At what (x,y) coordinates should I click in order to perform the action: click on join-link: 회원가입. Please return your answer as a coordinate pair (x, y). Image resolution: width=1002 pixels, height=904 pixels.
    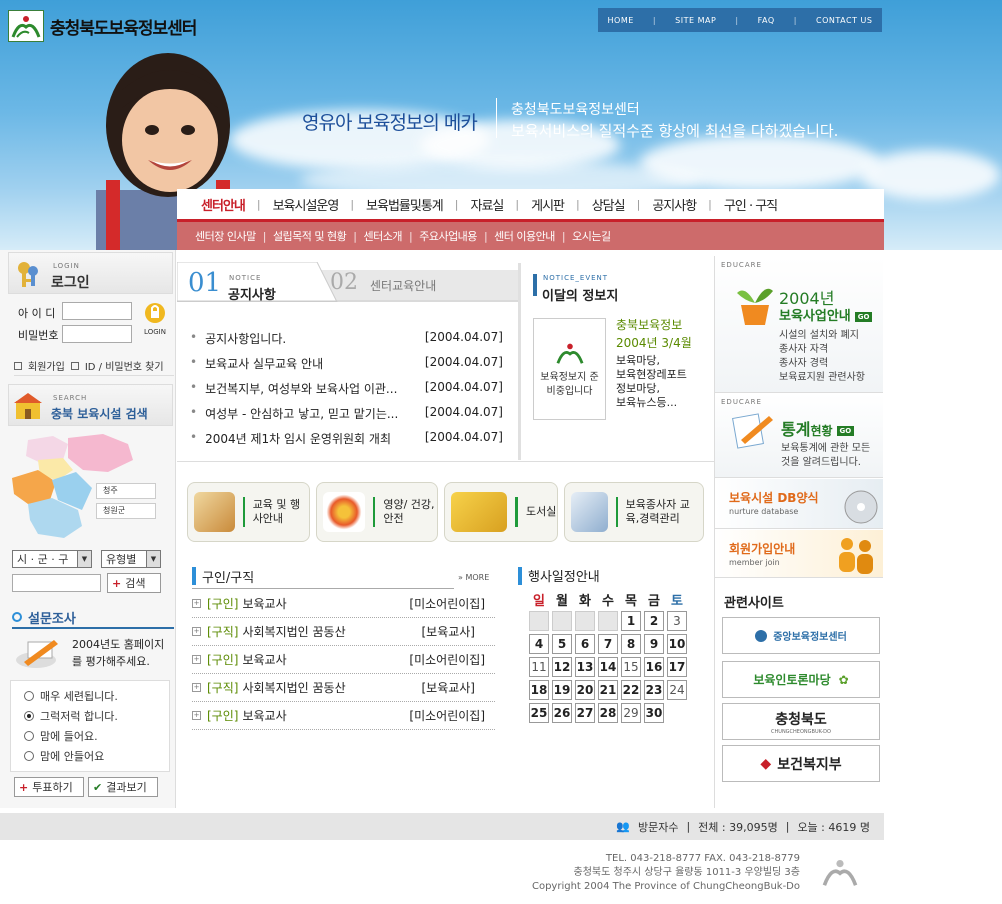
    Looking at the image, I should click on (46, 365).